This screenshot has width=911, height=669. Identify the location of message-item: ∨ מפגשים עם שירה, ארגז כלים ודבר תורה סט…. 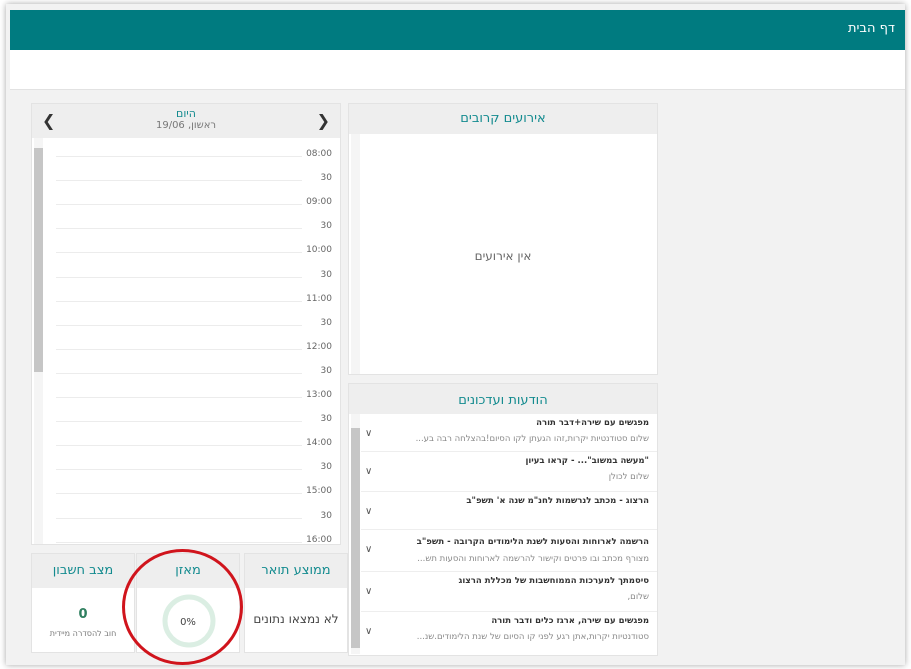
(509, 633).